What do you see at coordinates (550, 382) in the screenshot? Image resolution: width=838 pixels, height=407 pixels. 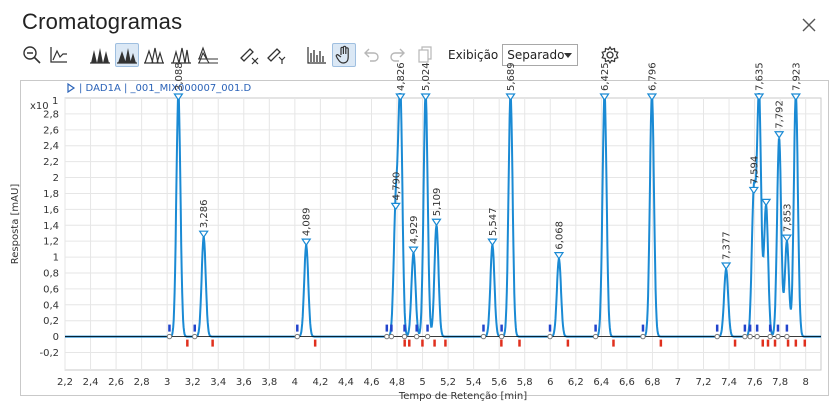 I see `x-tick-label: 6` at bounding box center [550, 382].